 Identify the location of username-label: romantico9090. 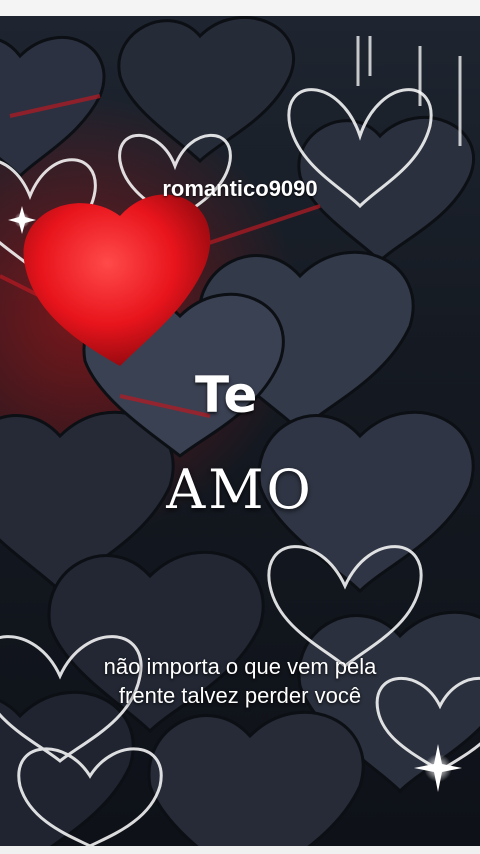
(240, 188).